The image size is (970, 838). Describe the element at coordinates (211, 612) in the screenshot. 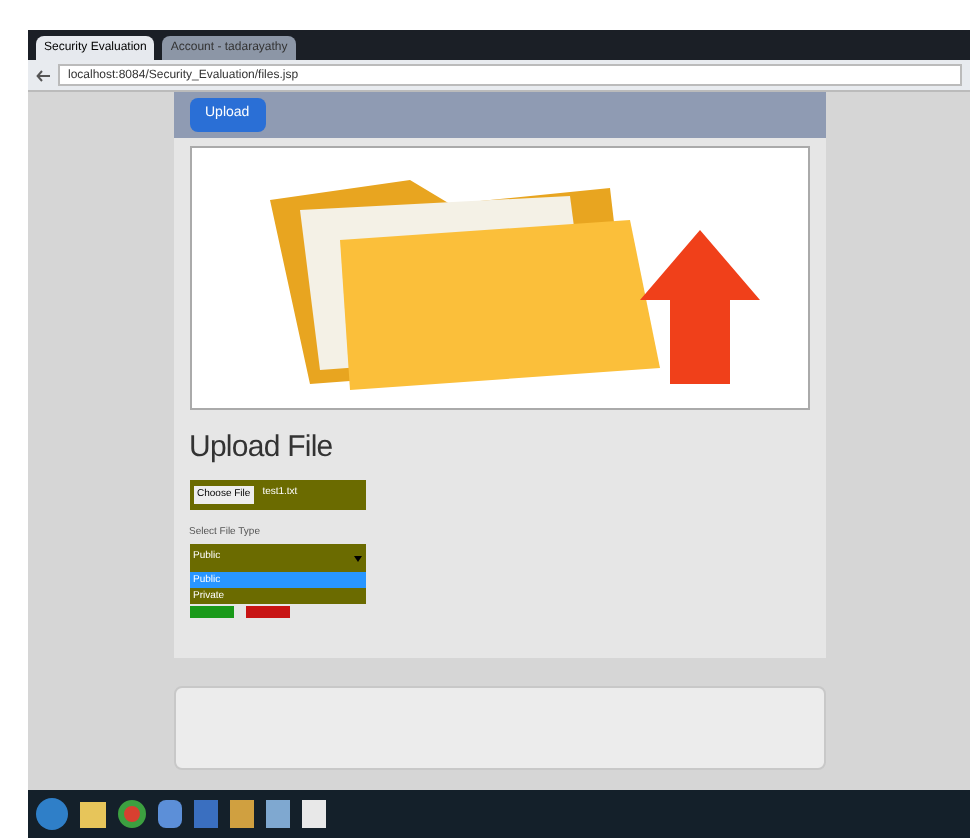

I see `submit-button` at that location.